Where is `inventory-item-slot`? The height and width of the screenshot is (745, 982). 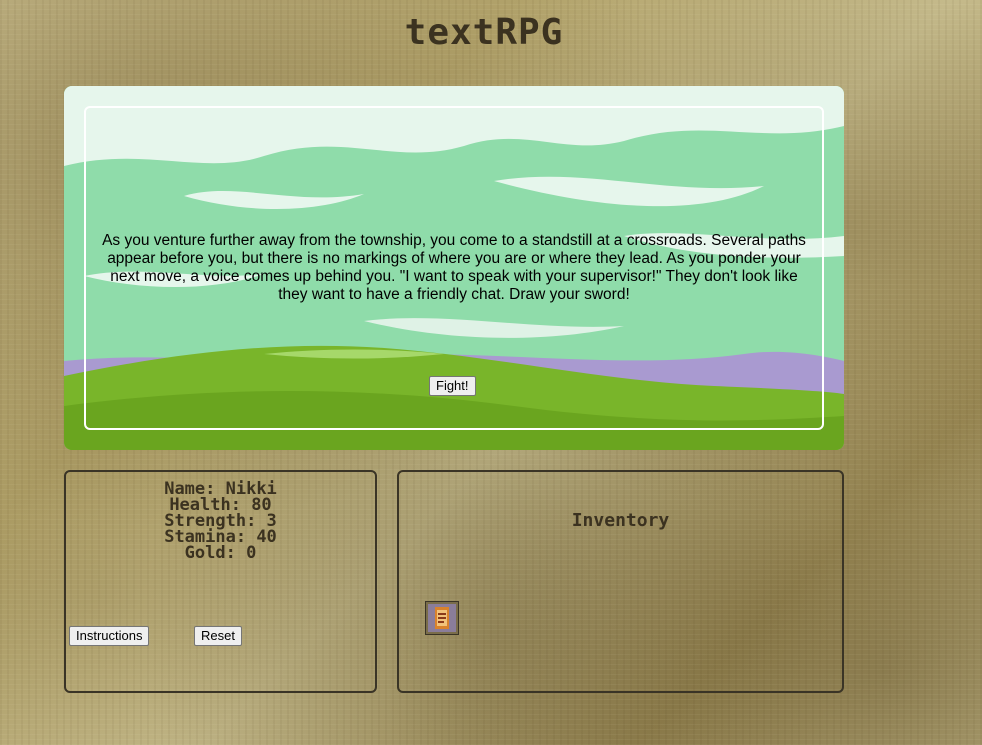
inventory-item-slot is located at coordinates (442, 618).